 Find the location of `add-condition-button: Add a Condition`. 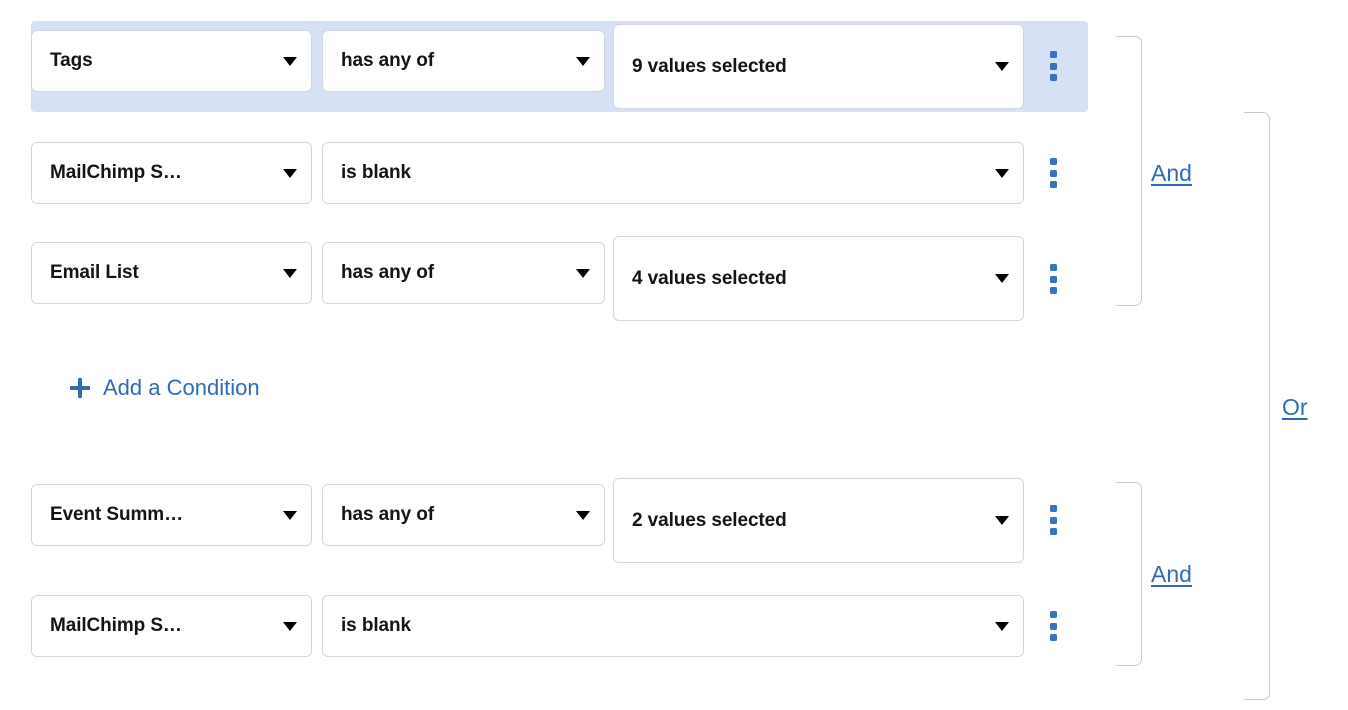

add-condition-button: Add a Condition is located at coordinates (165, 388).